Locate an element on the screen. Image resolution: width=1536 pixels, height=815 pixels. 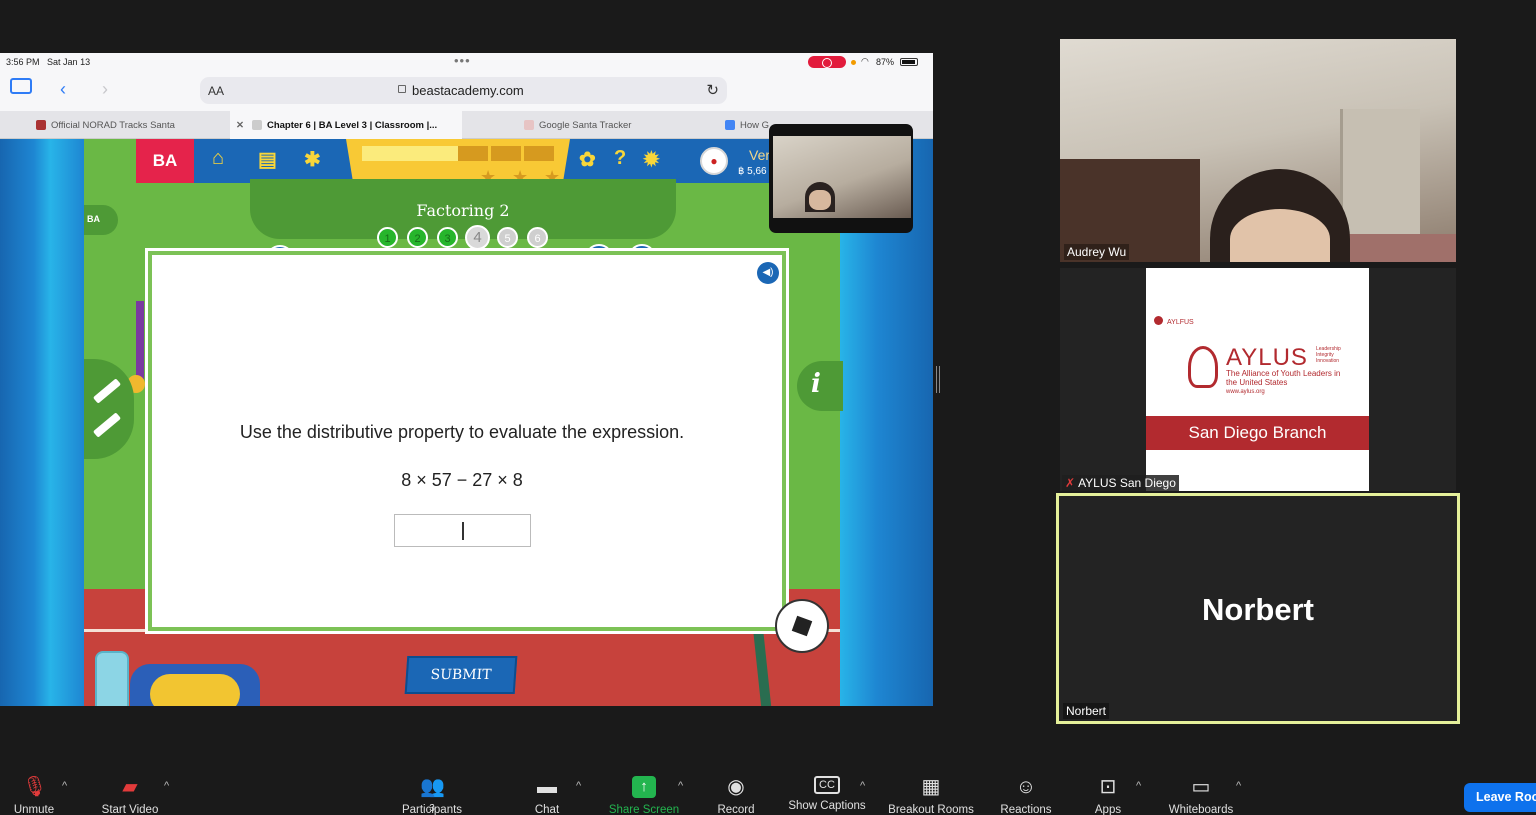
whiteboards-button: ▭ Whiteboards is located at coordinates (1201, 795).